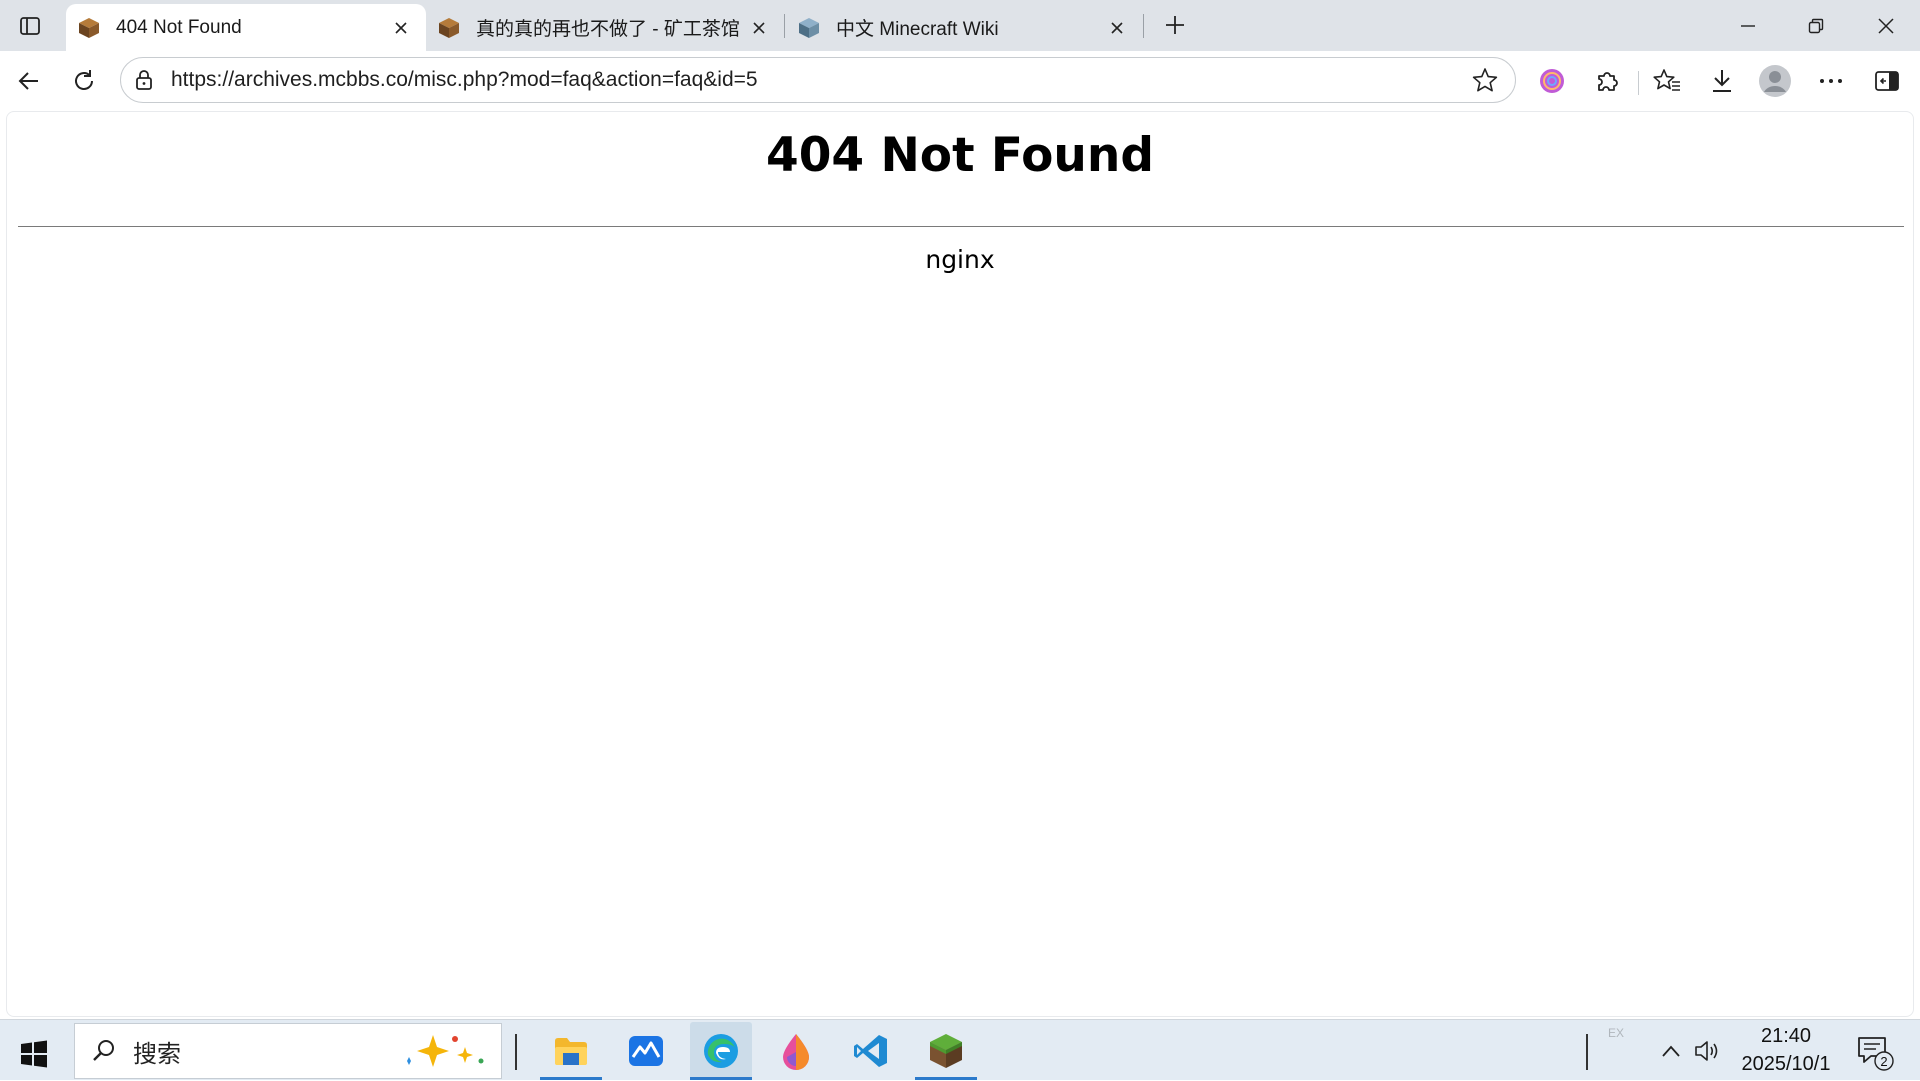  What do you see at coordinates (1485, 80) in the screenshot?
I see `favorite-star-icon` at bounding box center [1485, 80].